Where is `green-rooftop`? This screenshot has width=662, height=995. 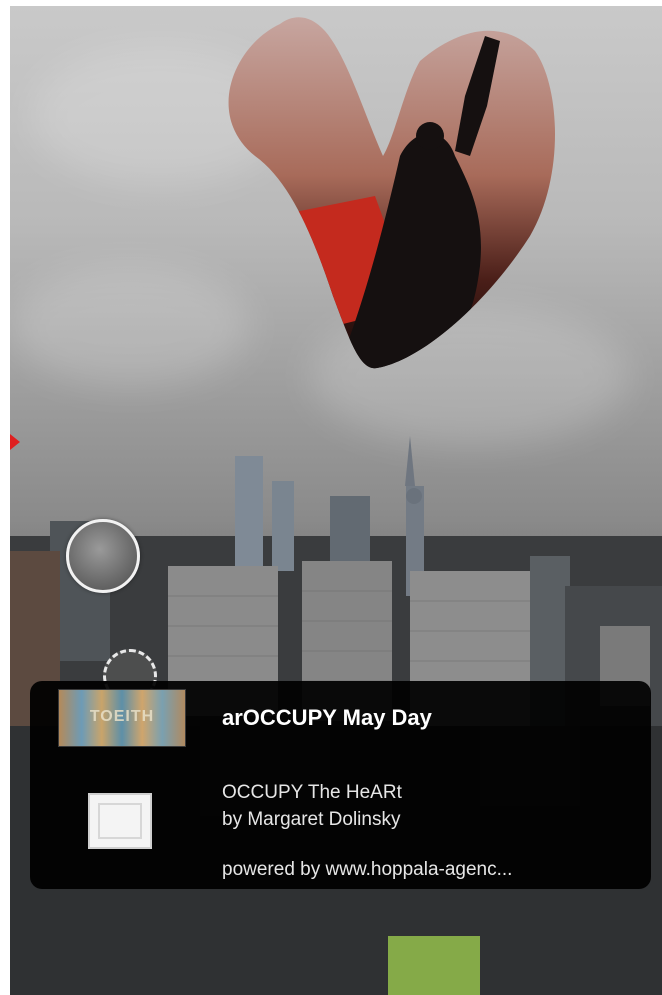 green-rooftop is located at coordinates (434, 965).